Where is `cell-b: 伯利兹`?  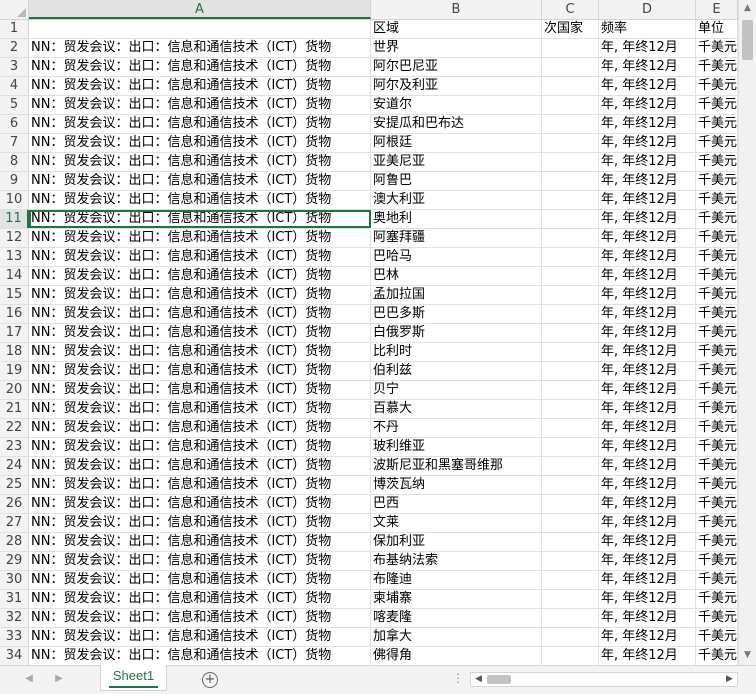 cell-b: 伯利兹 is located at coordinates (456, 371).